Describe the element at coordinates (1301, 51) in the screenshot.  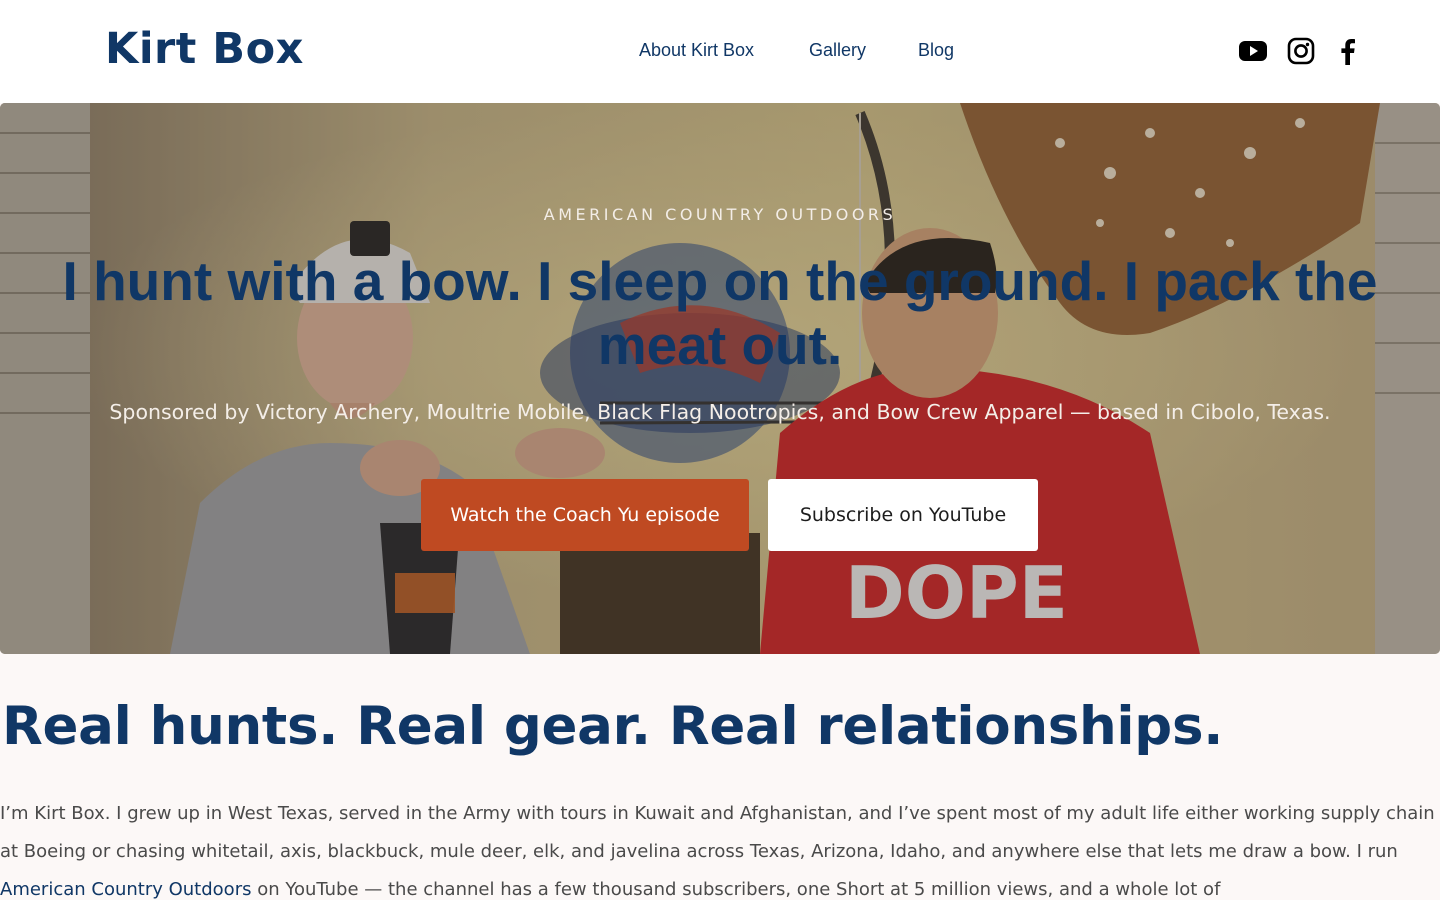
I see `instagram-icon` at that location.